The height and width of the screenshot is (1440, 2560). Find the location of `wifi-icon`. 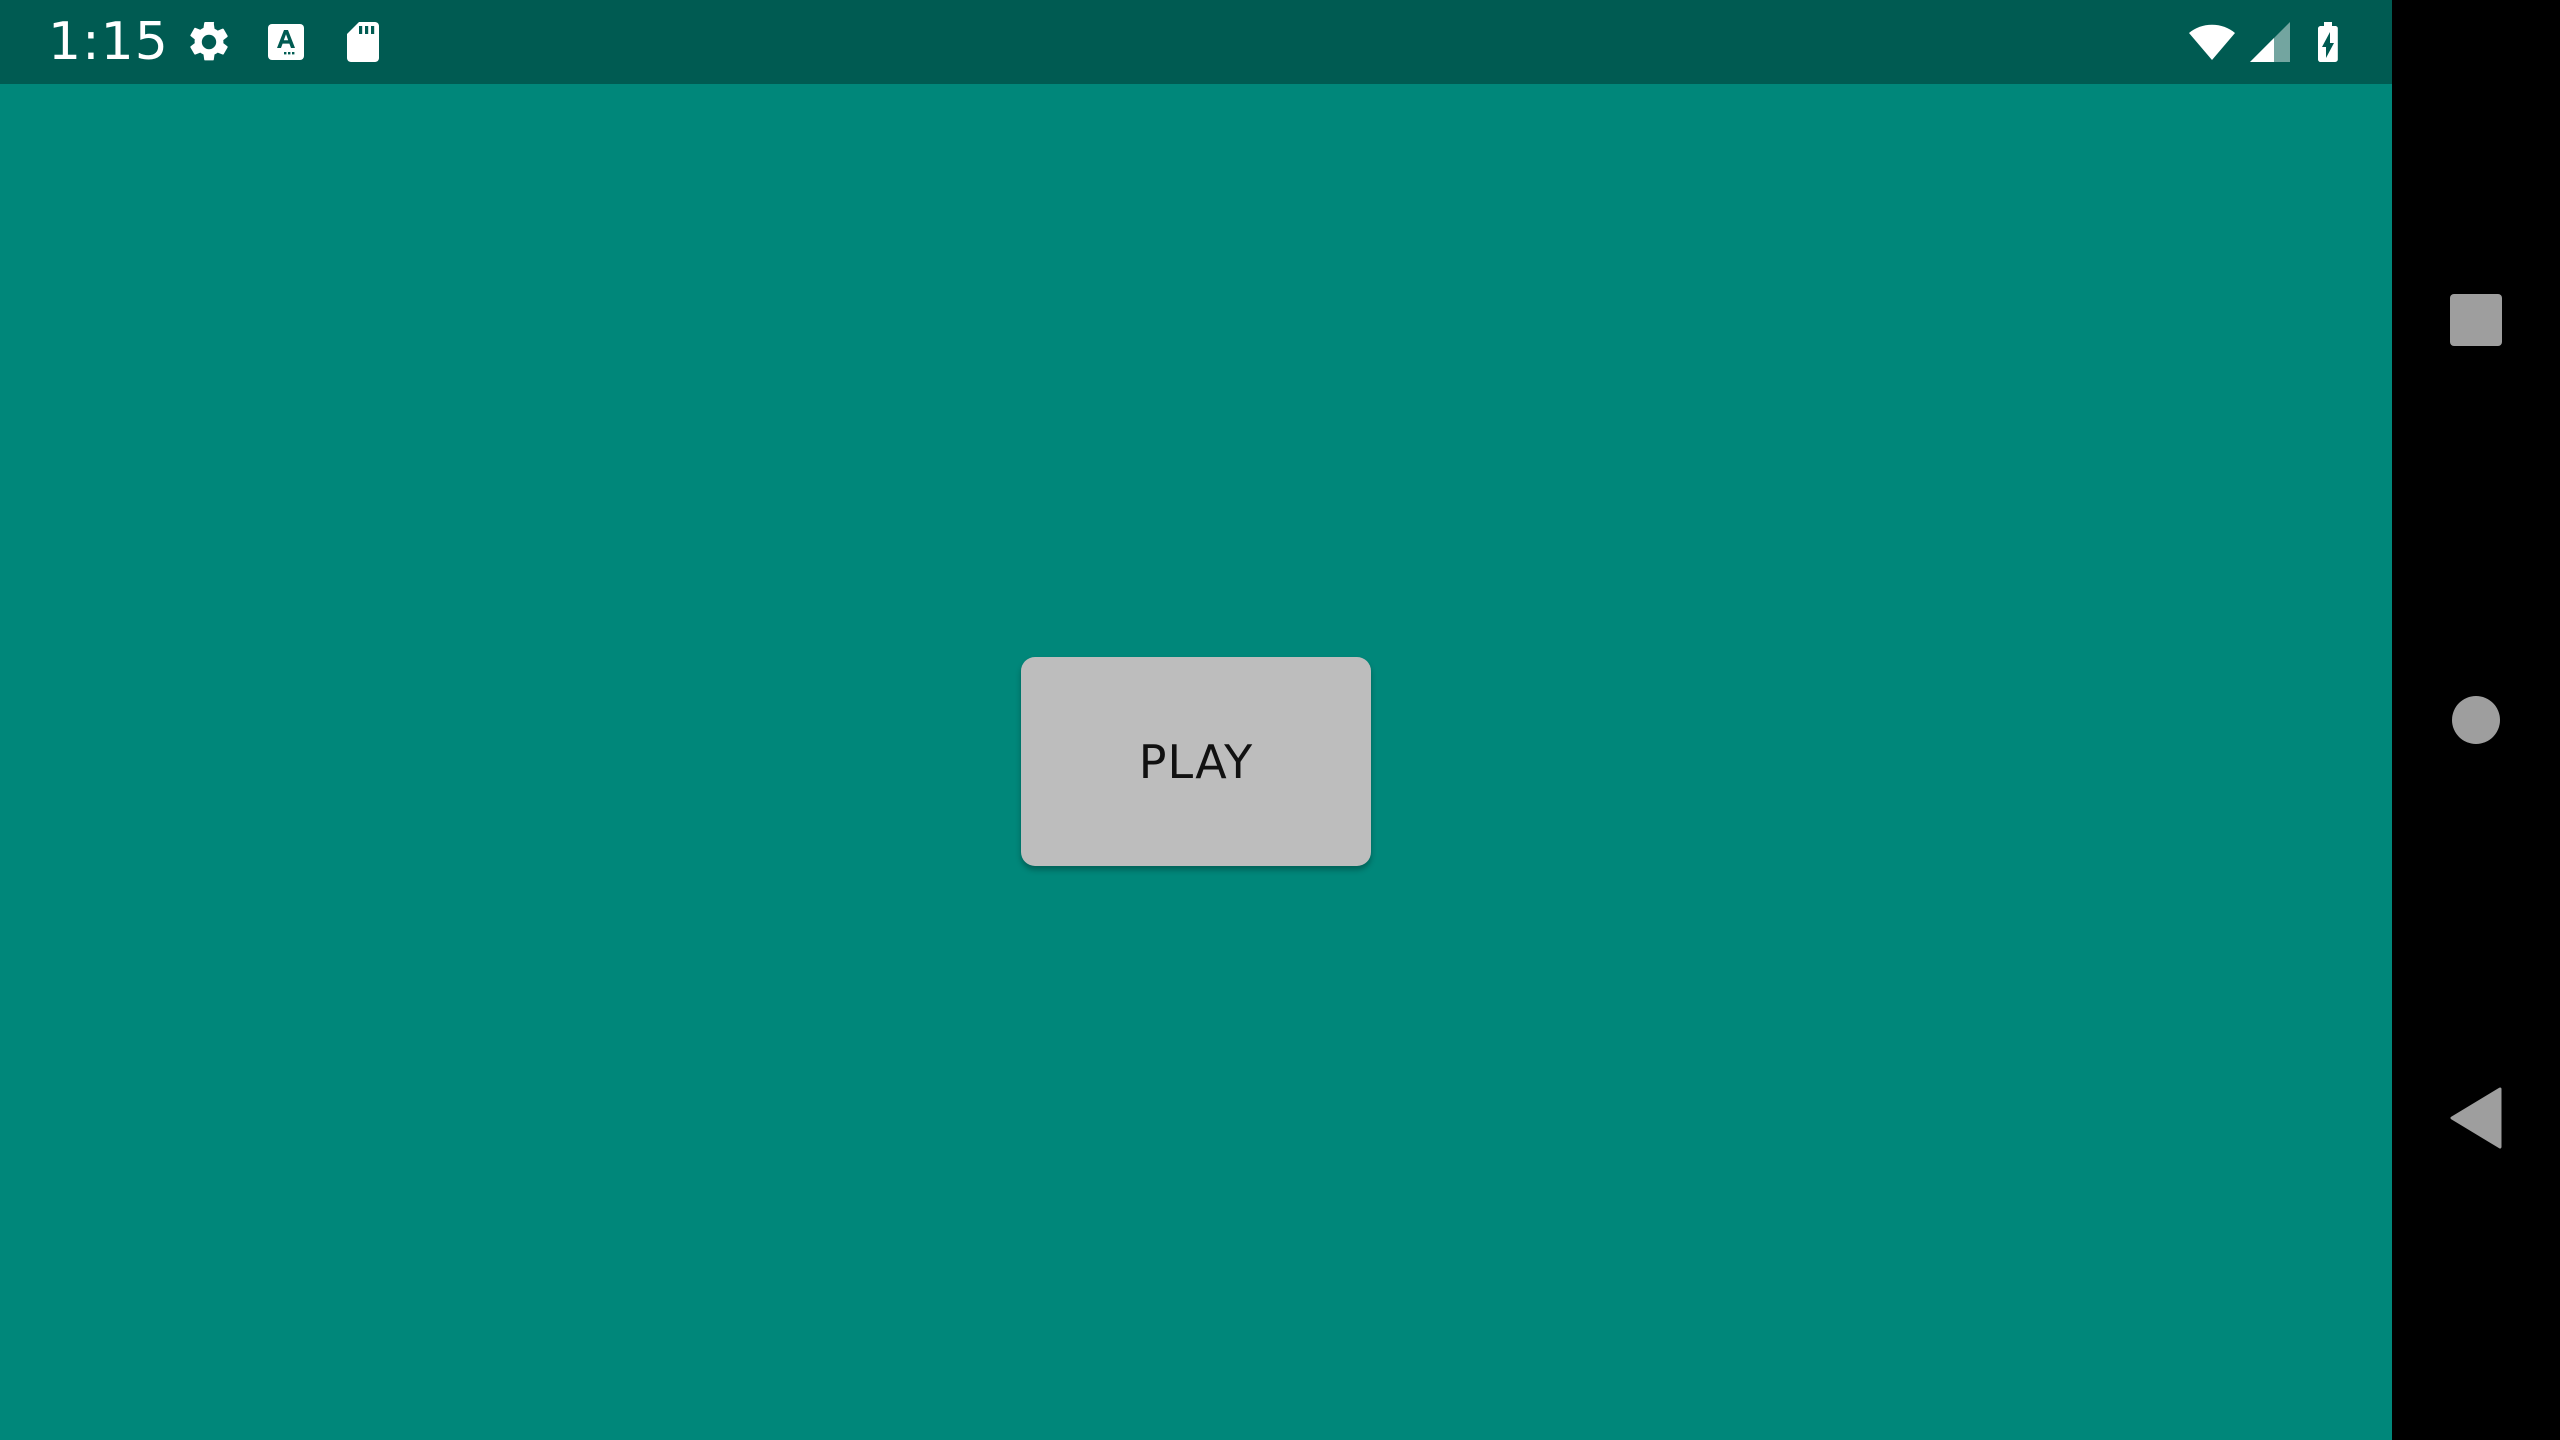

wifi-icon is located at coordinates (2212, 42).